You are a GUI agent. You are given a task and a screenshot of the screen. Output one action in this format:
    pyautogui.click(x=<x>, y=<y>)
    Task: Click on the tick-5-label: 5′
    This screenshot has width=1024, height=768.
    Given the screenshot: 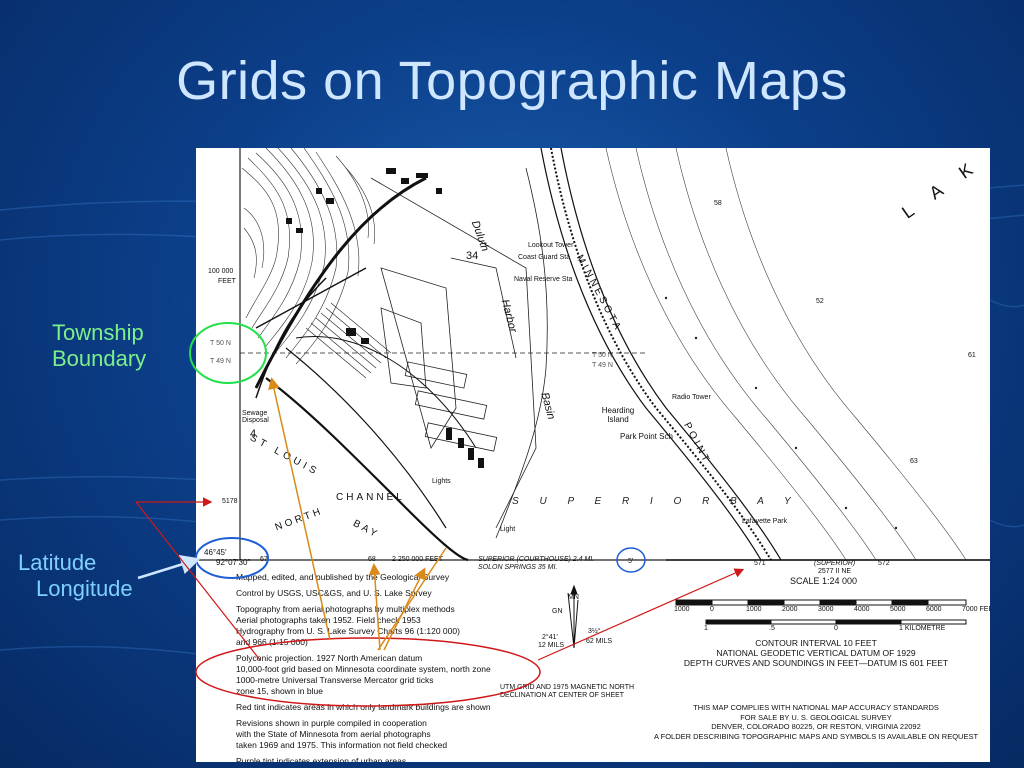 What is the action you would take?
    pyautogui.click(x=631, y=561)
    